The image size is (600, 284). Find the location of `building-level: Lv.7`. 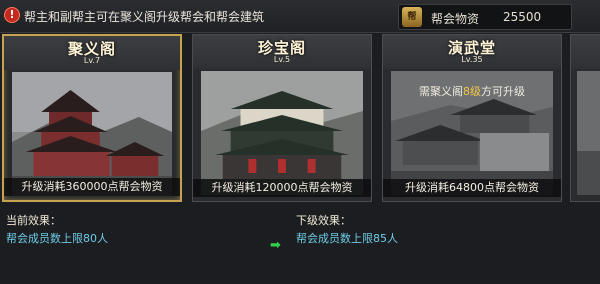

building-level: Lv.7 is located at coordinates (92, 60).